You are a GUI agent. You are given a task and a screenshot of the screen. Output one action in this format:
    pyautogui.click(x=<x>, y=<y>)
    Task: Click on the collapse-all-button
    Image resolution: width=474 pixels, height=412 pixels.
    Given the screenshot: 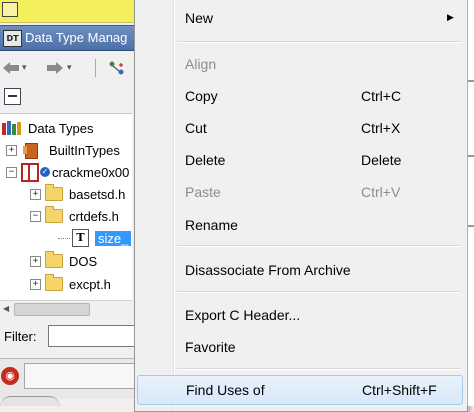 What is the action you would take?
    pyautogui.click(x=12, y=96)
    